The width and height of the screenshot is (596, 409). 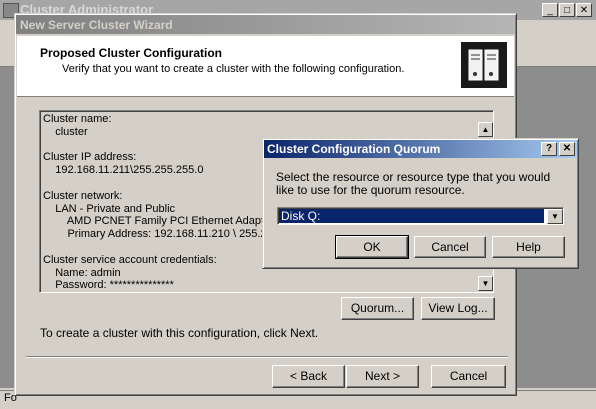 What do you see at coordinates (468, 376) in the screenshot?
I see `wizard-cancel-button: Cancel` at bounding box center [468, 376].